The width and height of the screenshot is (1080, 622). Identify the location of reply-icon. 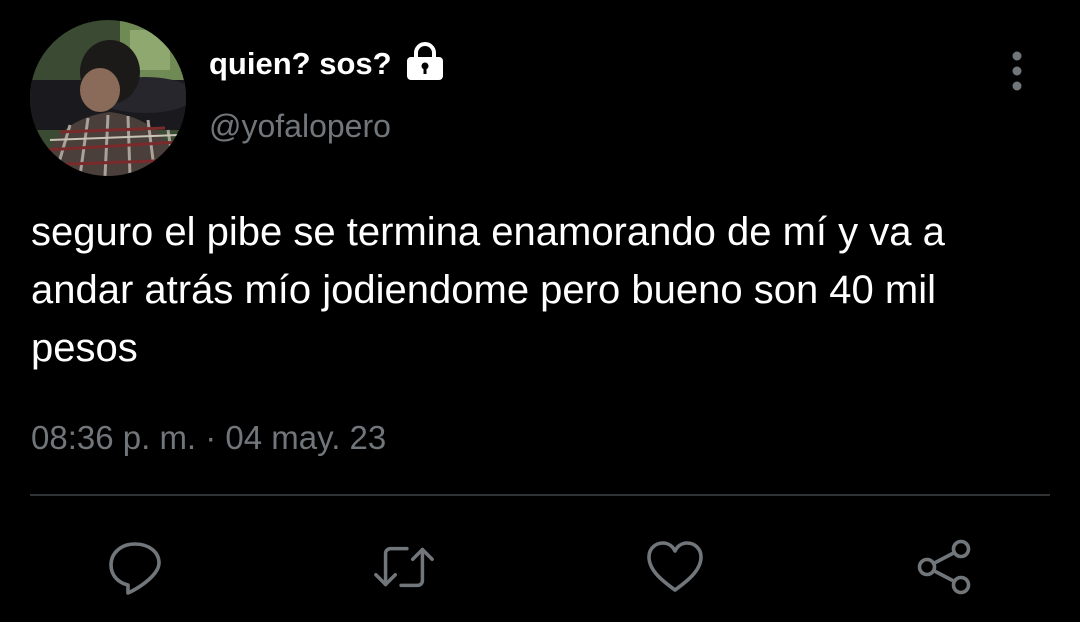
(135, 568).